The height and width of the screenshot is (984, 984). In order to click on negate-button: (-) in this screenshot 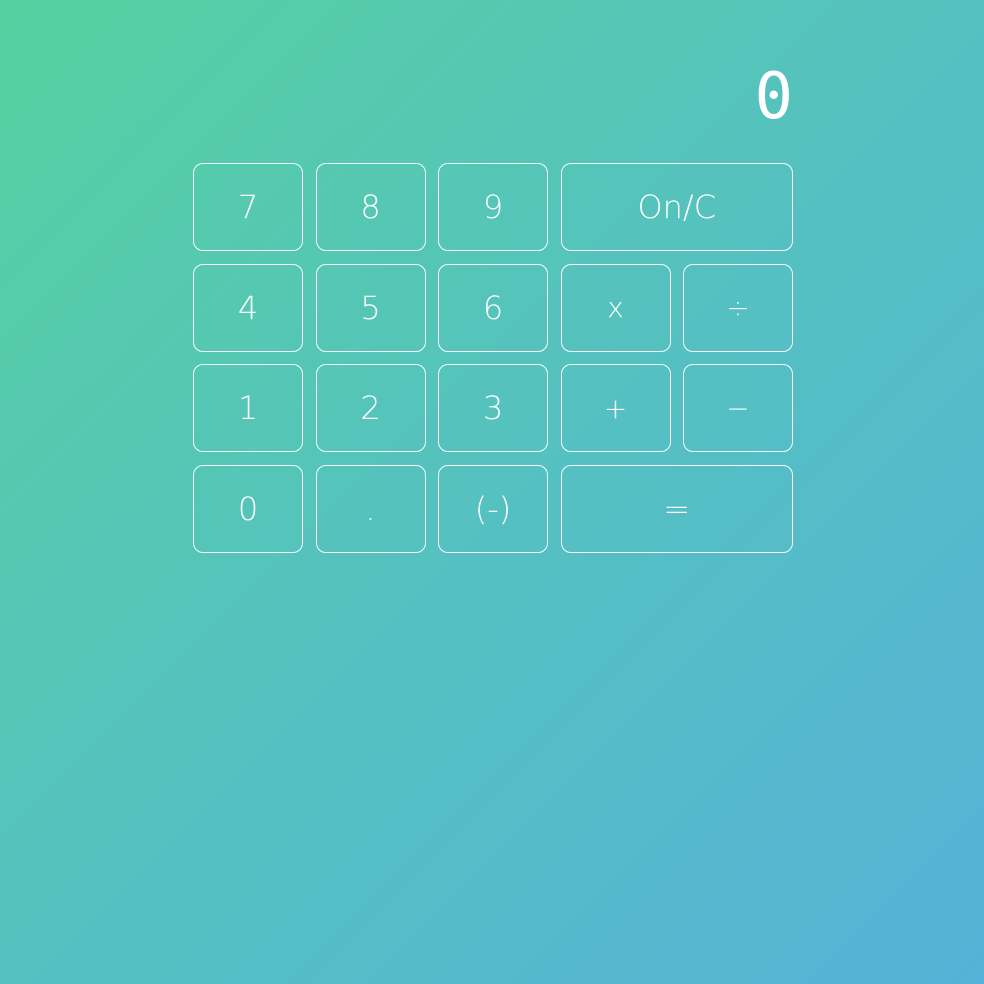, I will do `click(493, 508)`.